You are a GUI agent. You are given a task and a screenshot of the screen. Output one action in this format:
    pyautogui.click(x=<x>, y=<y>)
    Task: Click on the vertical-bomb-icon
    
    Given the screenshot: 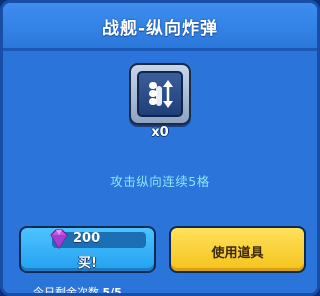 What is the action you would take?
    pyautogui.click(x=161, y=94)
    